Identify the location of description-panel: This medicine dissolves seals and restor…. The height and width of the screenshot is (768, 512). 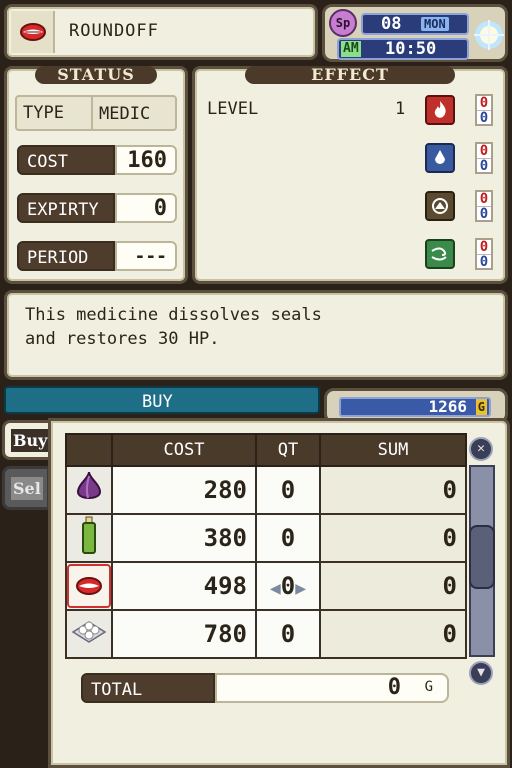
(256, 335).